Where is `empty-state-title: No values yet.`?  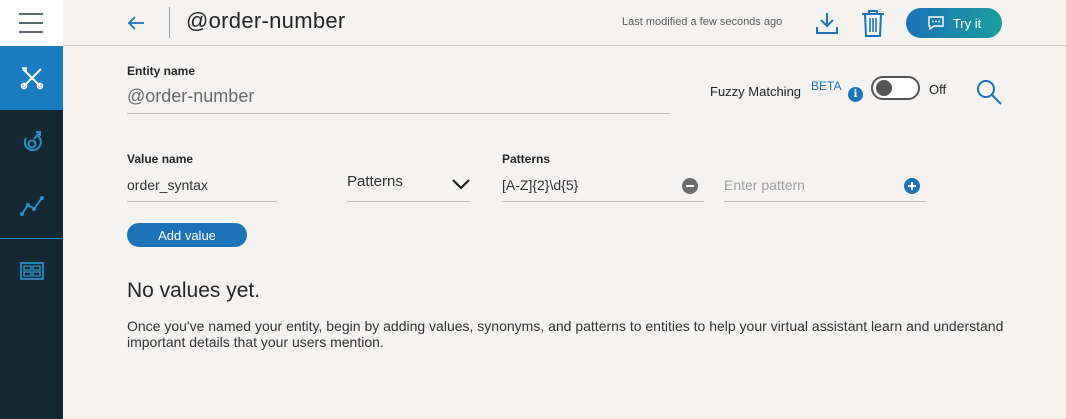
empty-state-title: No values yet. is located at coordinates (194, 290).